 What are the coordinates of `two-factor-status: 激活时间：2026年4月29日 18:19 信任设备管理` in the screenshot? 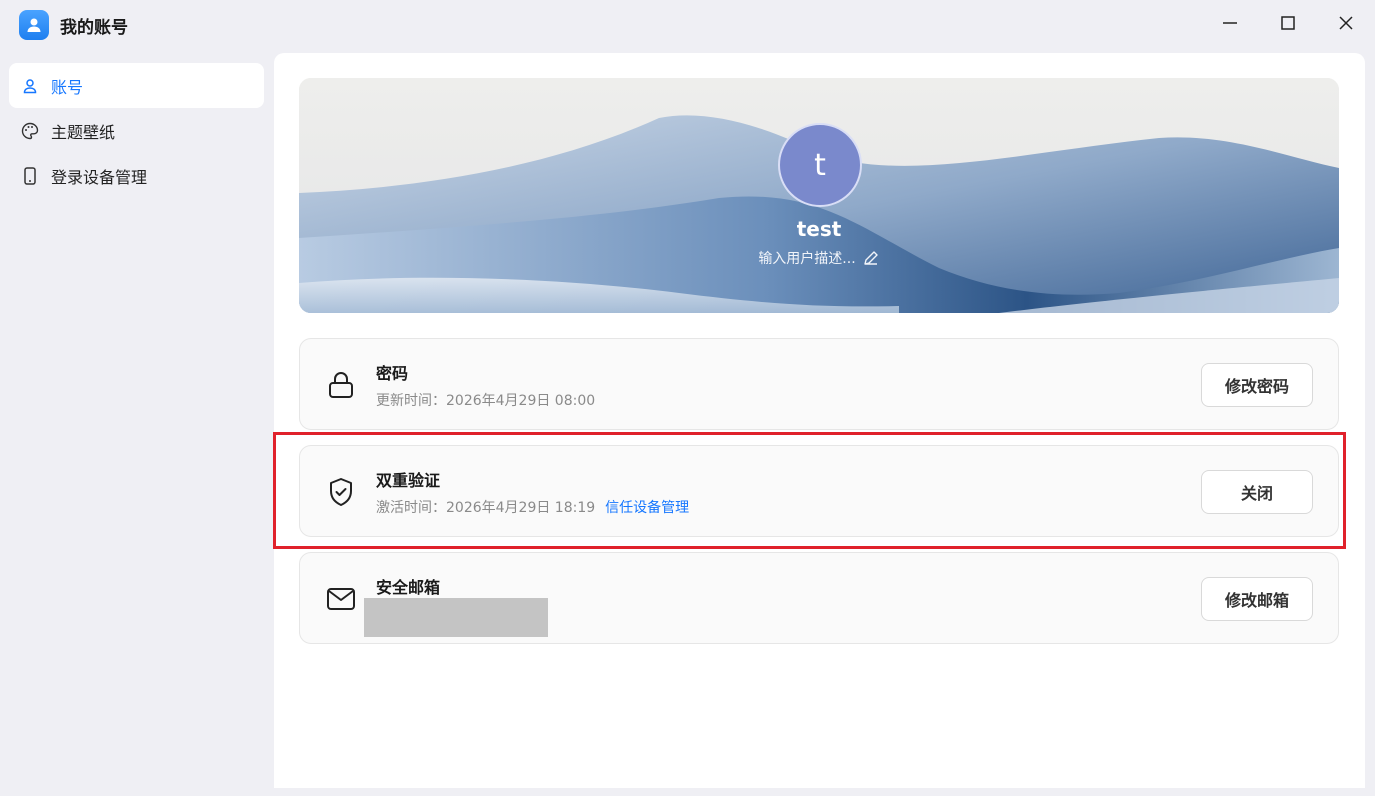 It's located at (532, 507).